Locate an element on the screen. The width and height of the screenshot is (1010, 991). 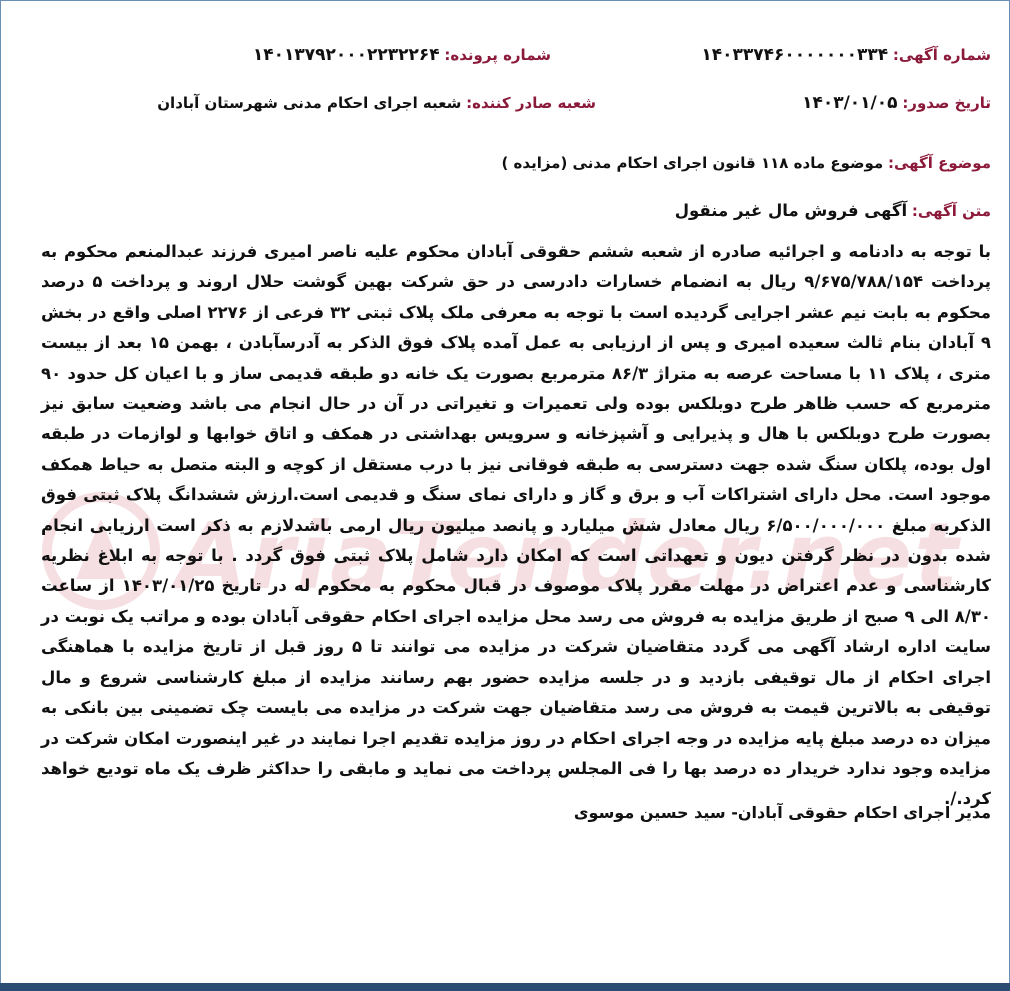
case-number: شماره پرونده: ۱۴۰۱۳۷۹۲۰۰۰۲۲۳۲۲۶۴ is located at coordinates (402, 55).